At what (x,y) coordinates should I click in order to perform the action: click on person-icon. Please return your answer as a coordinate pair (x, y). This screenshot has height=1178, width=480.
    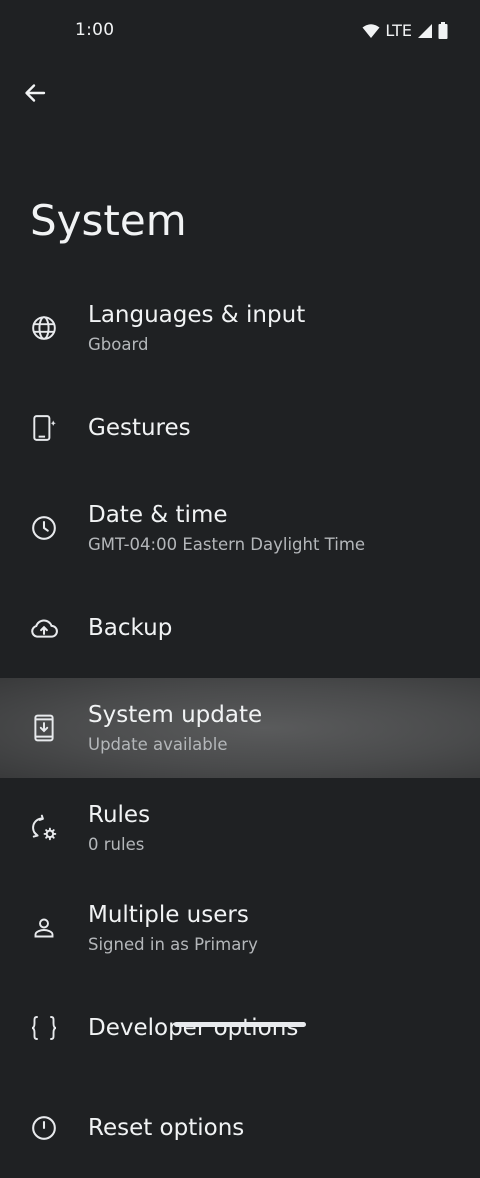
    Looking at the image, I should click on (44, 928).